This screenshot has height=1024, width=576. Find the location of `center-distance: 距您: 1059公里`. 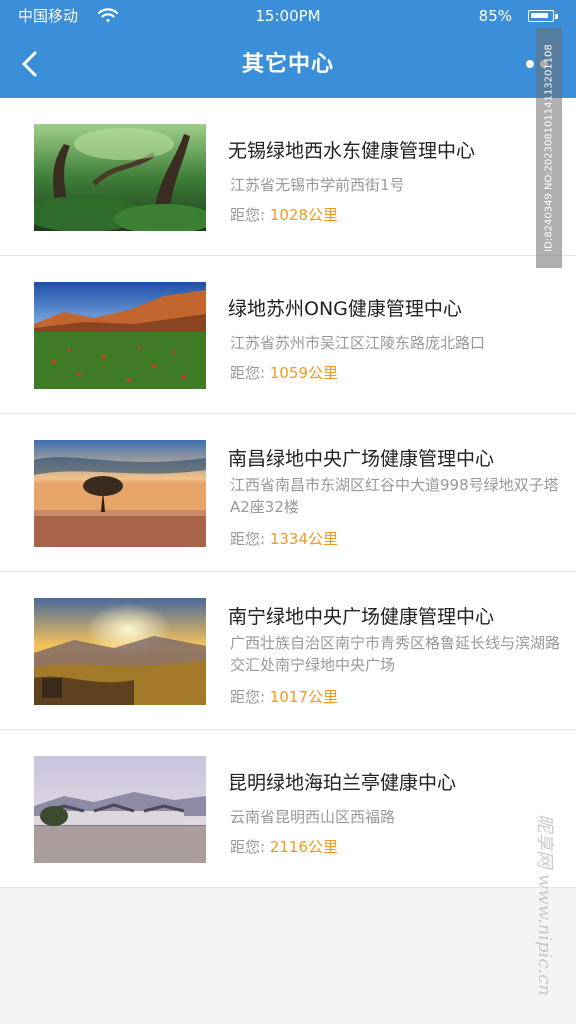

center-distance: 距您: 1059公里 is located at coordinates (284, 372).